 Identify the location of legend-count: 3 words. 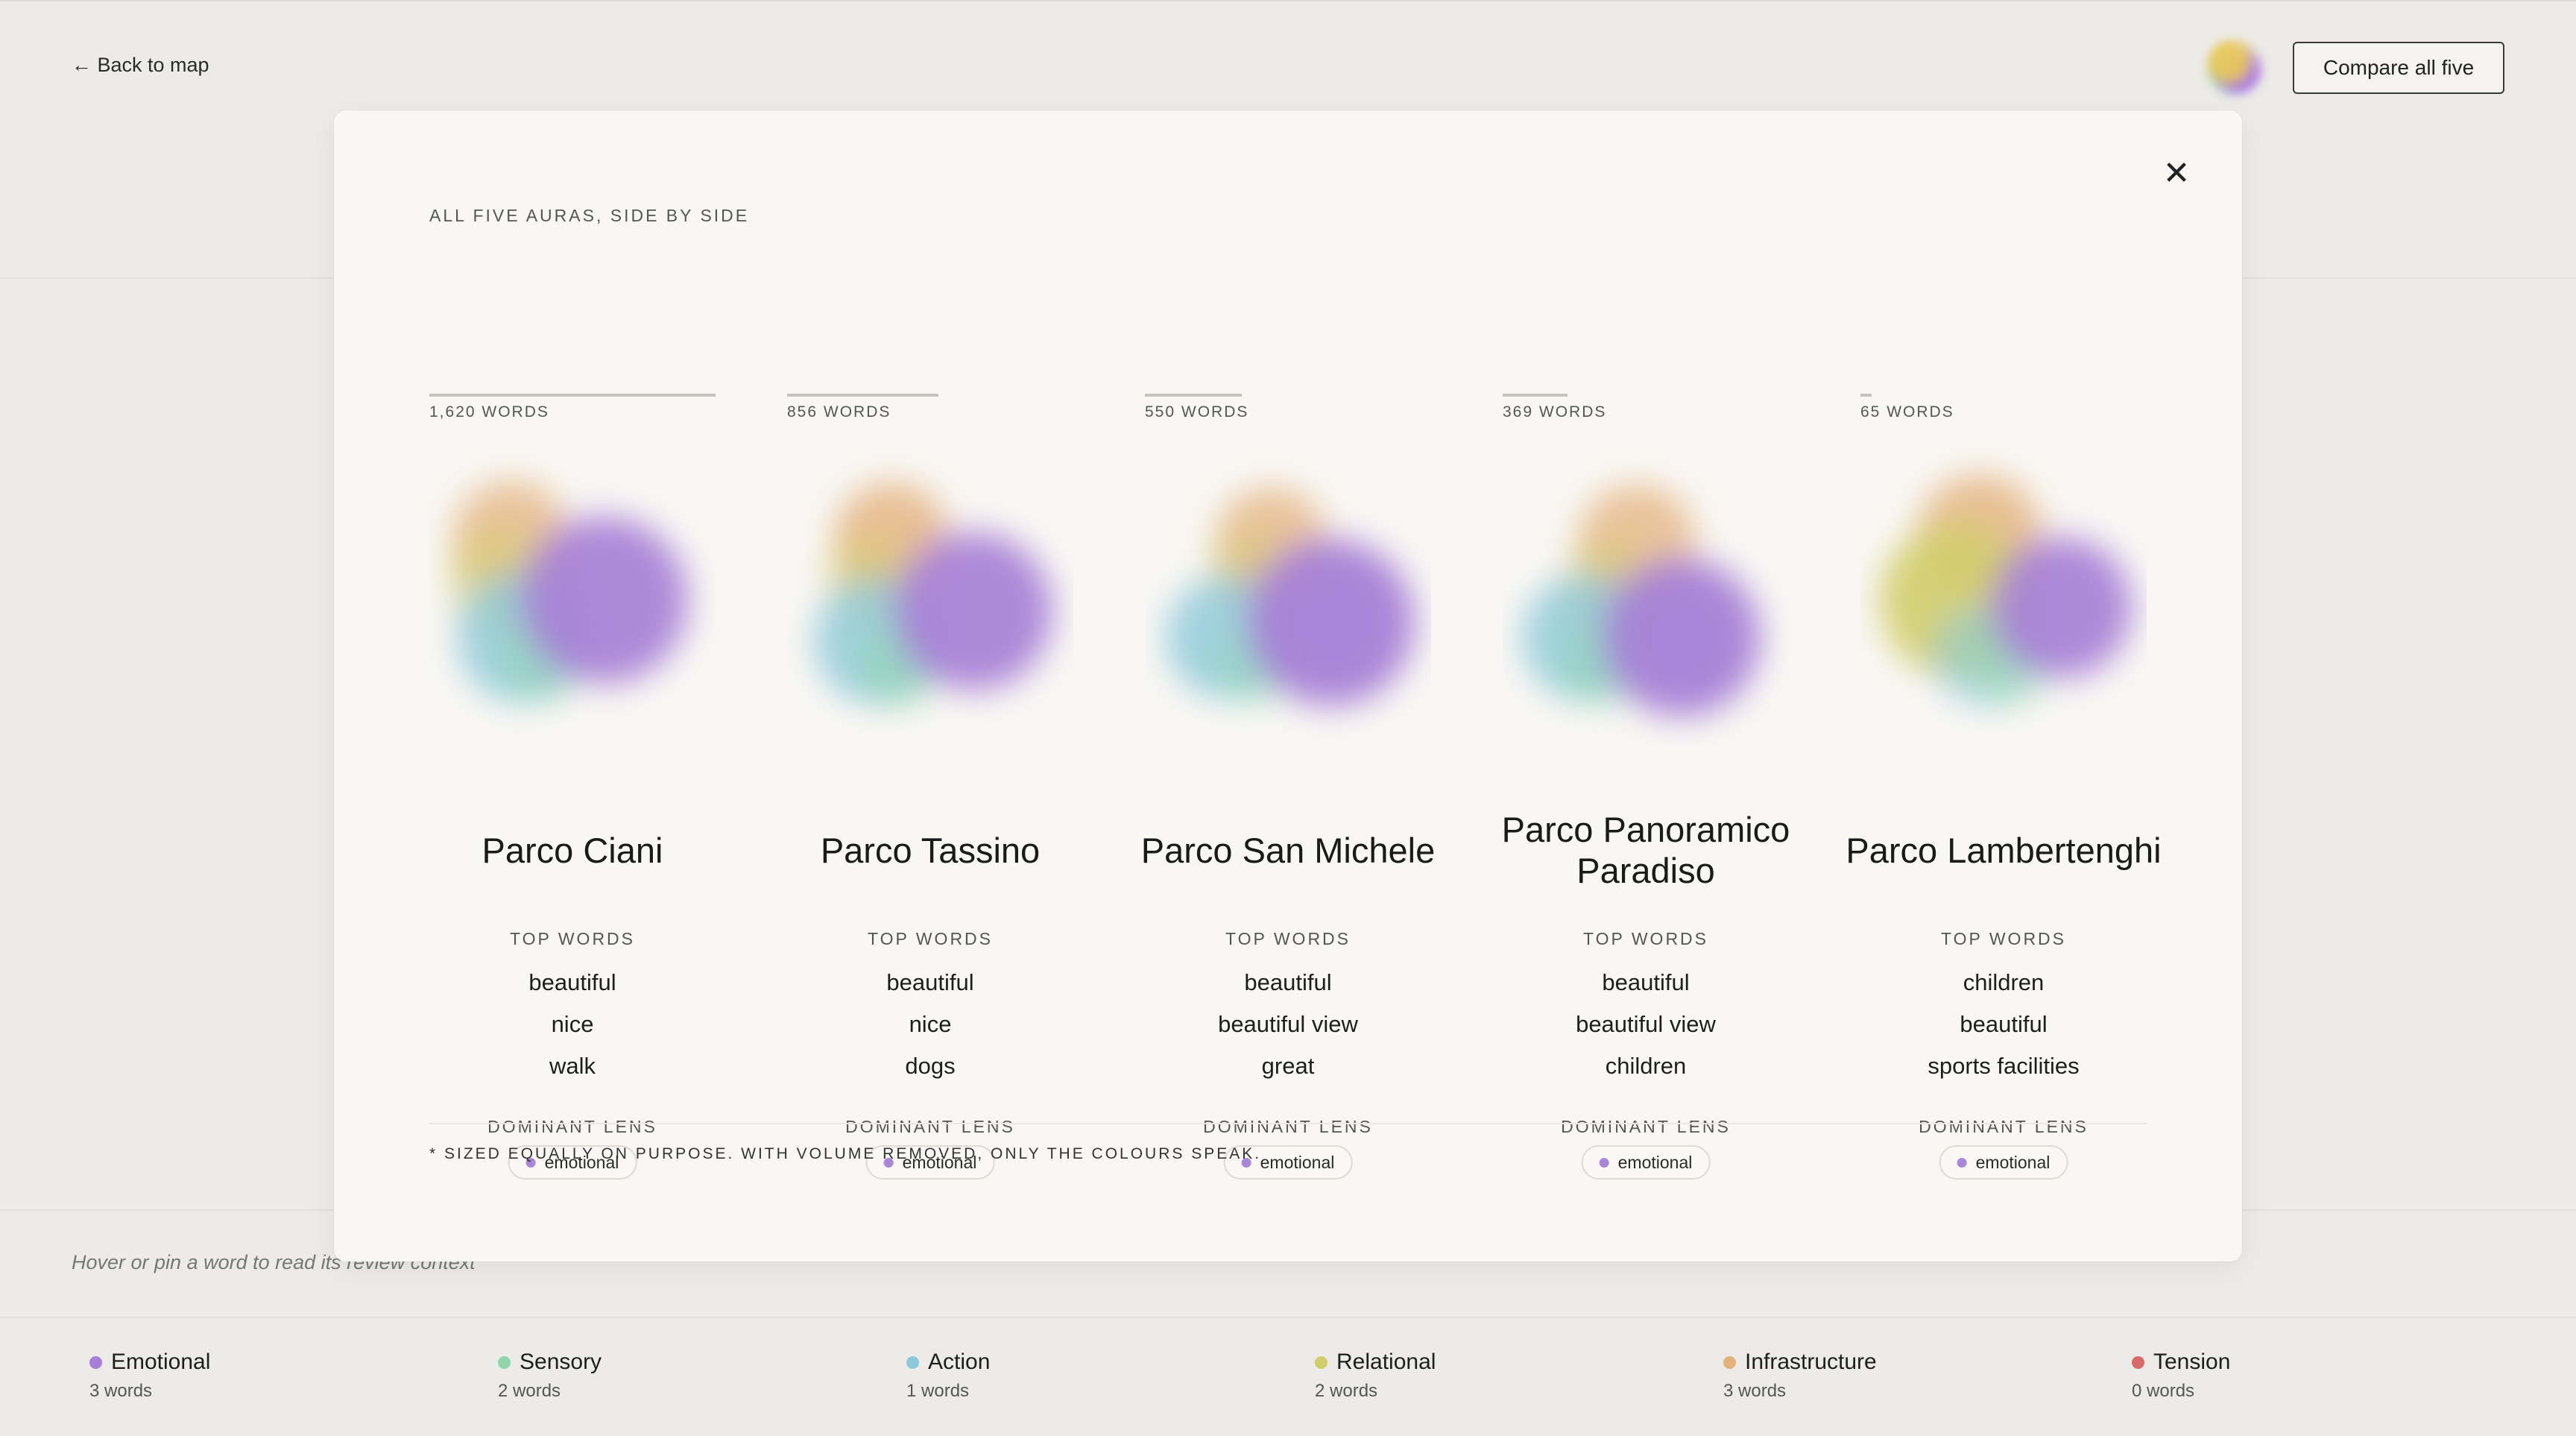
(1755, 1391).